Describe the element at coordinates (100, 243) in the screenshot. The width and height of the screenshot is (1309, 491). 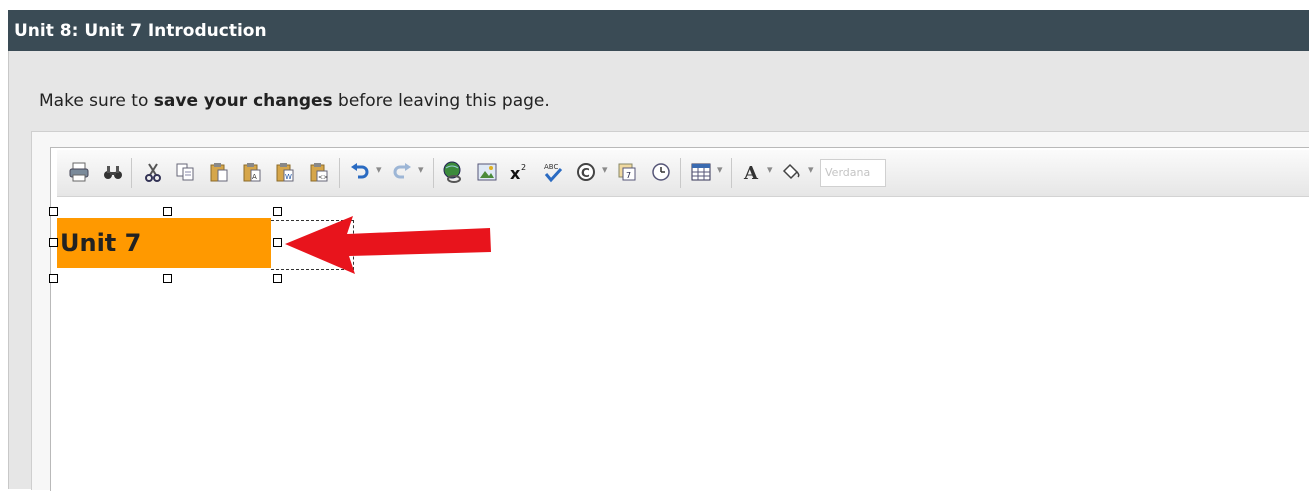
I see `selected-text: Unit 7` at that location.